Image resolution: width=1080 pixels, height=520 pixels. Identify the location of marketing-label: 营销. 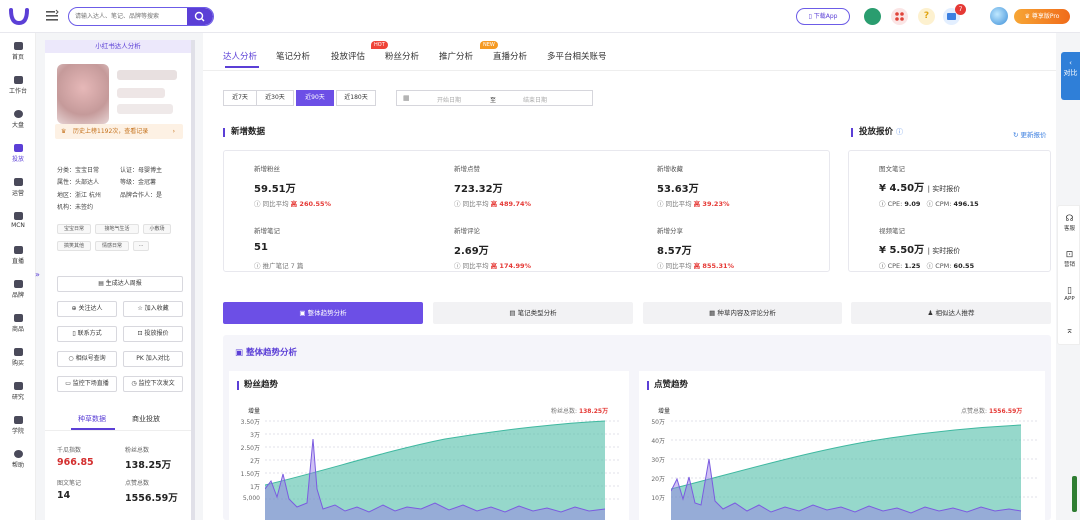
(1069, 265).